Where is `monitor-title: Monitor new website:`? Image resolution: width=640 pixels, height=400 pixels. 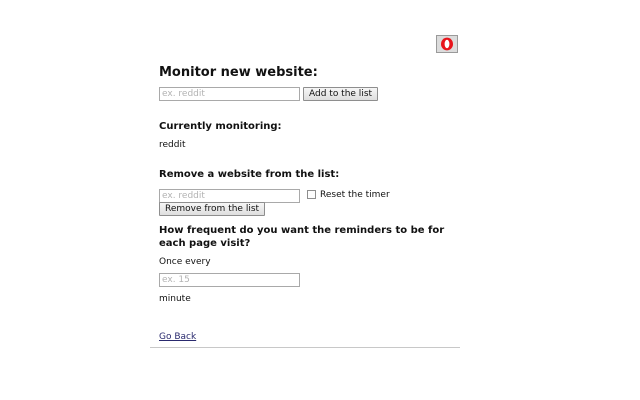 monitor-title: Monitor new website: is located at coordinates (238, 72).